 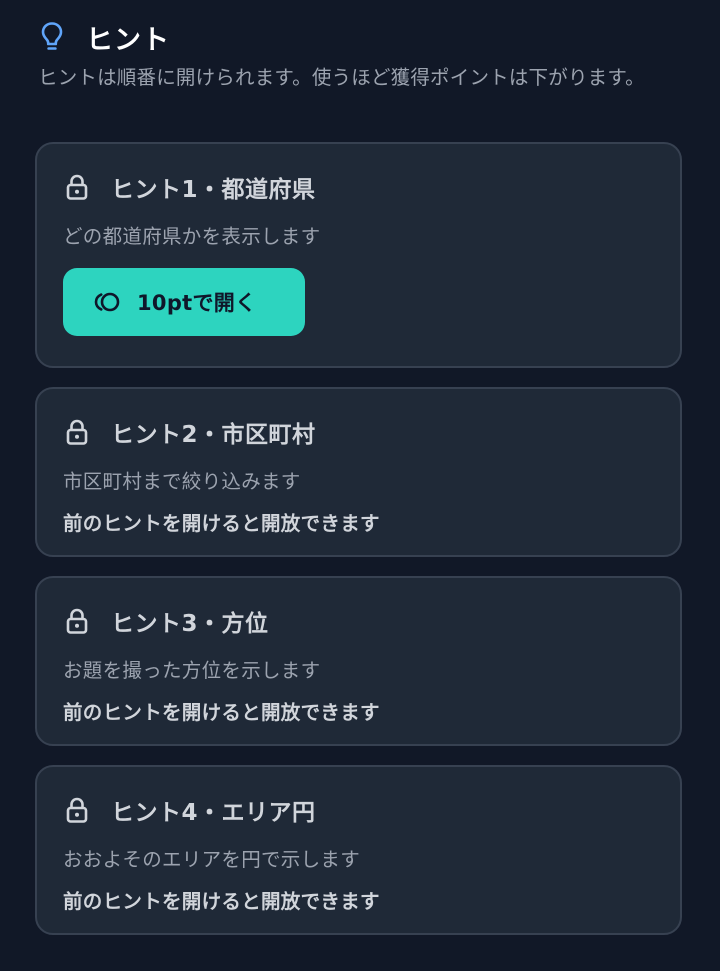 I want to click on hint-title: ヒント2・市区町村, so click(x=213, y=435).